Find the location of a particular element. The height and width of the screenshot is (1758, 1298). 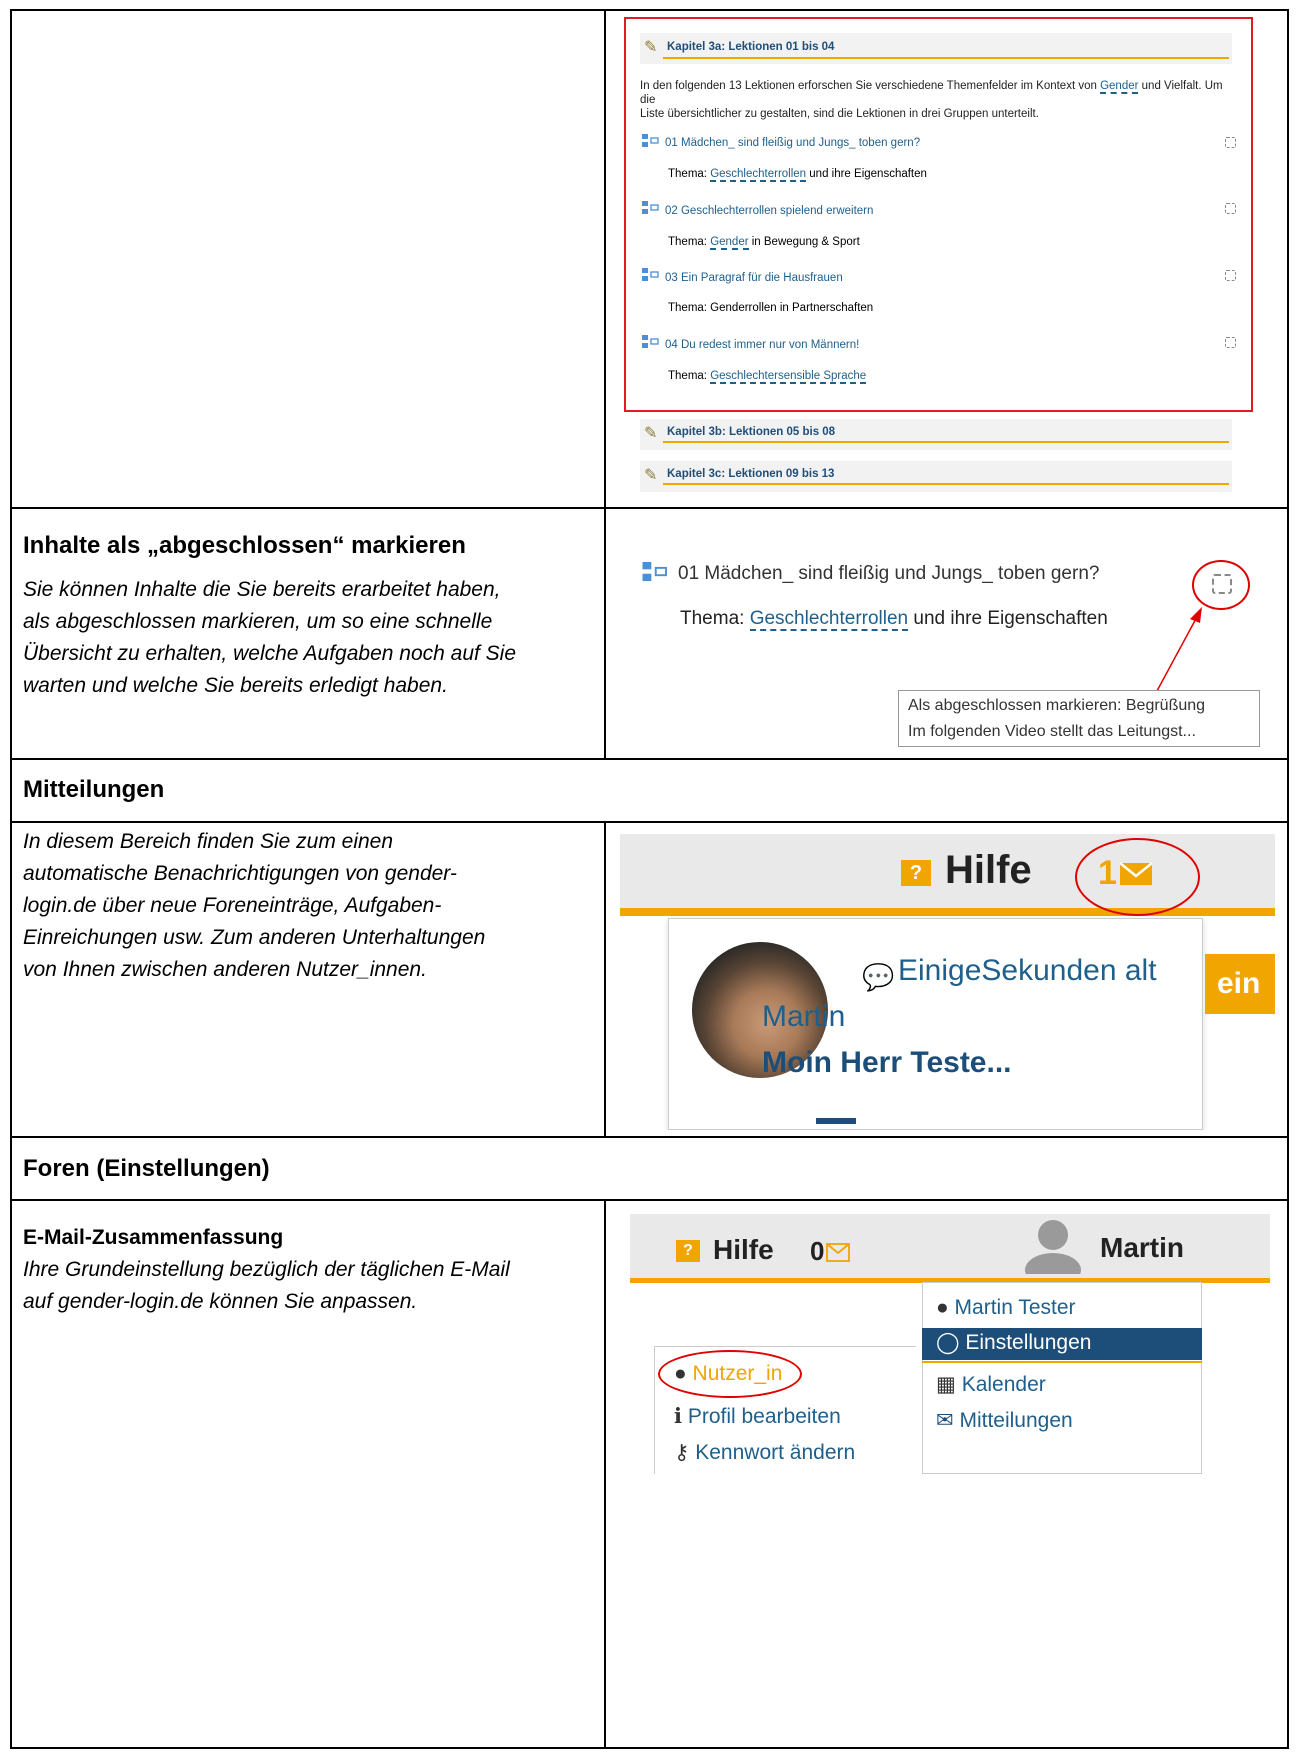

dropdown-item-messages: ✉ Mitteilungen is located at coordinates (1062, 1423).